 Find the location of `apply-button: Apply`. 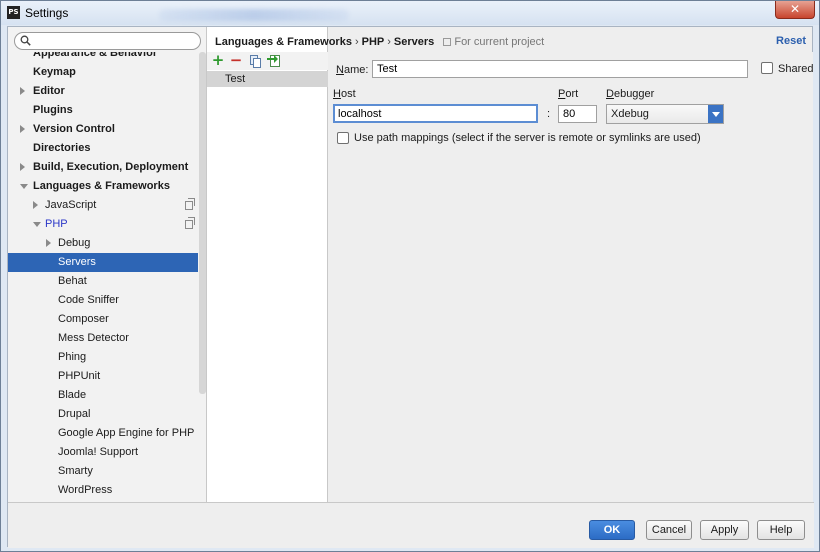

apply-button: Apply is located at coordinates (724, 530).